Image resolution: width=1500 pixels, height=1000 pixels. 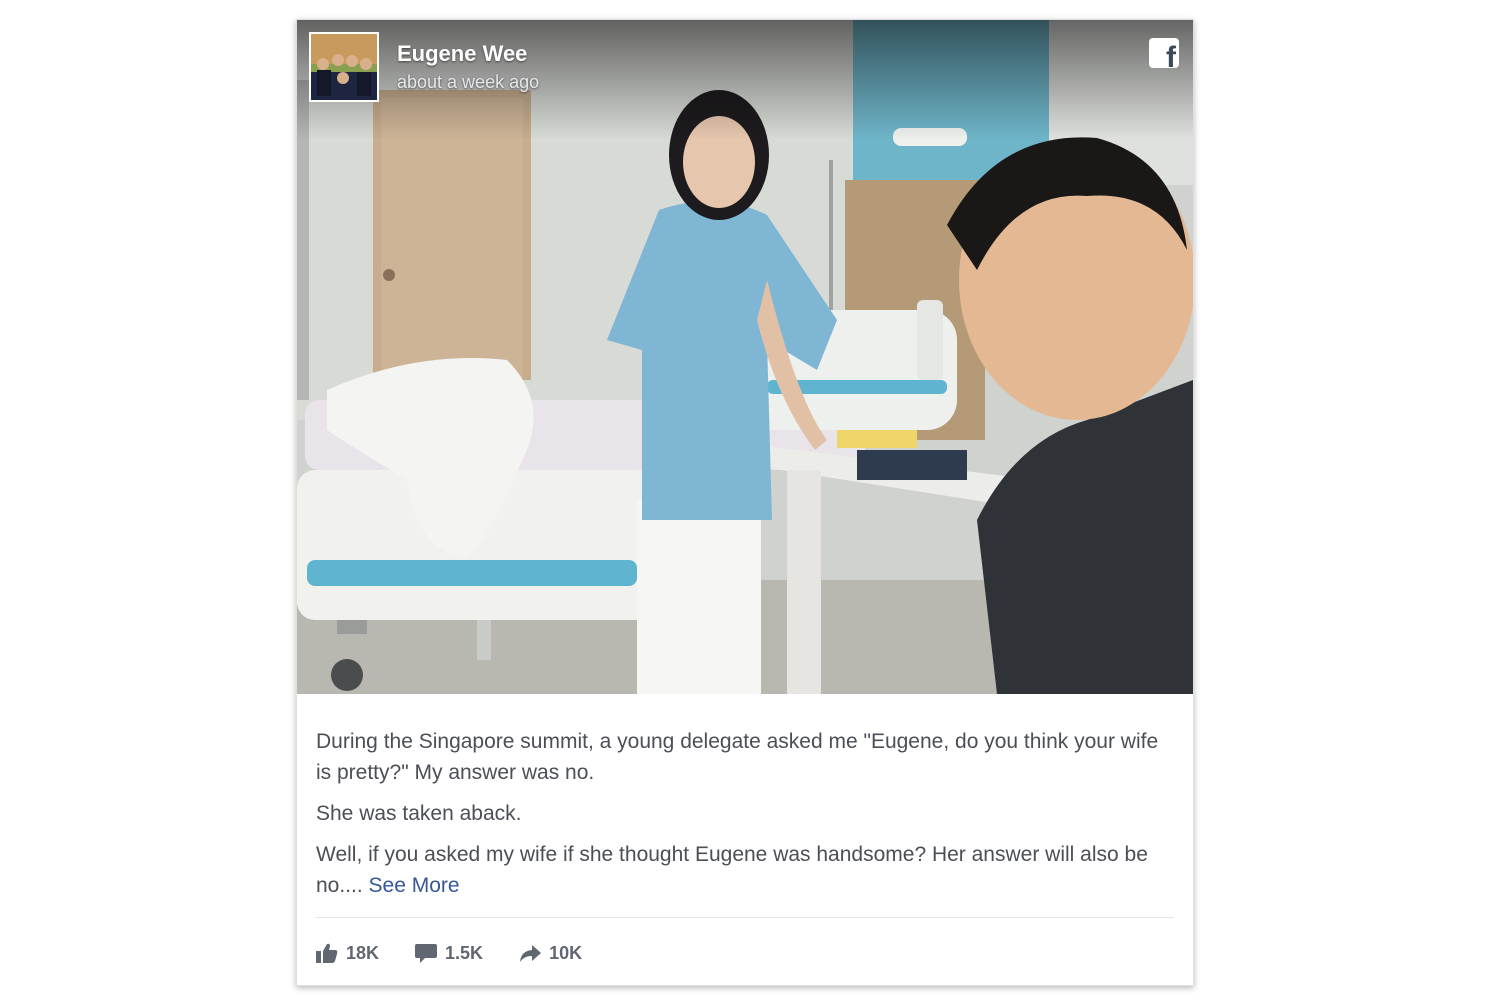 I want to click on like-stat: 18K, so click(x=347, y=953).